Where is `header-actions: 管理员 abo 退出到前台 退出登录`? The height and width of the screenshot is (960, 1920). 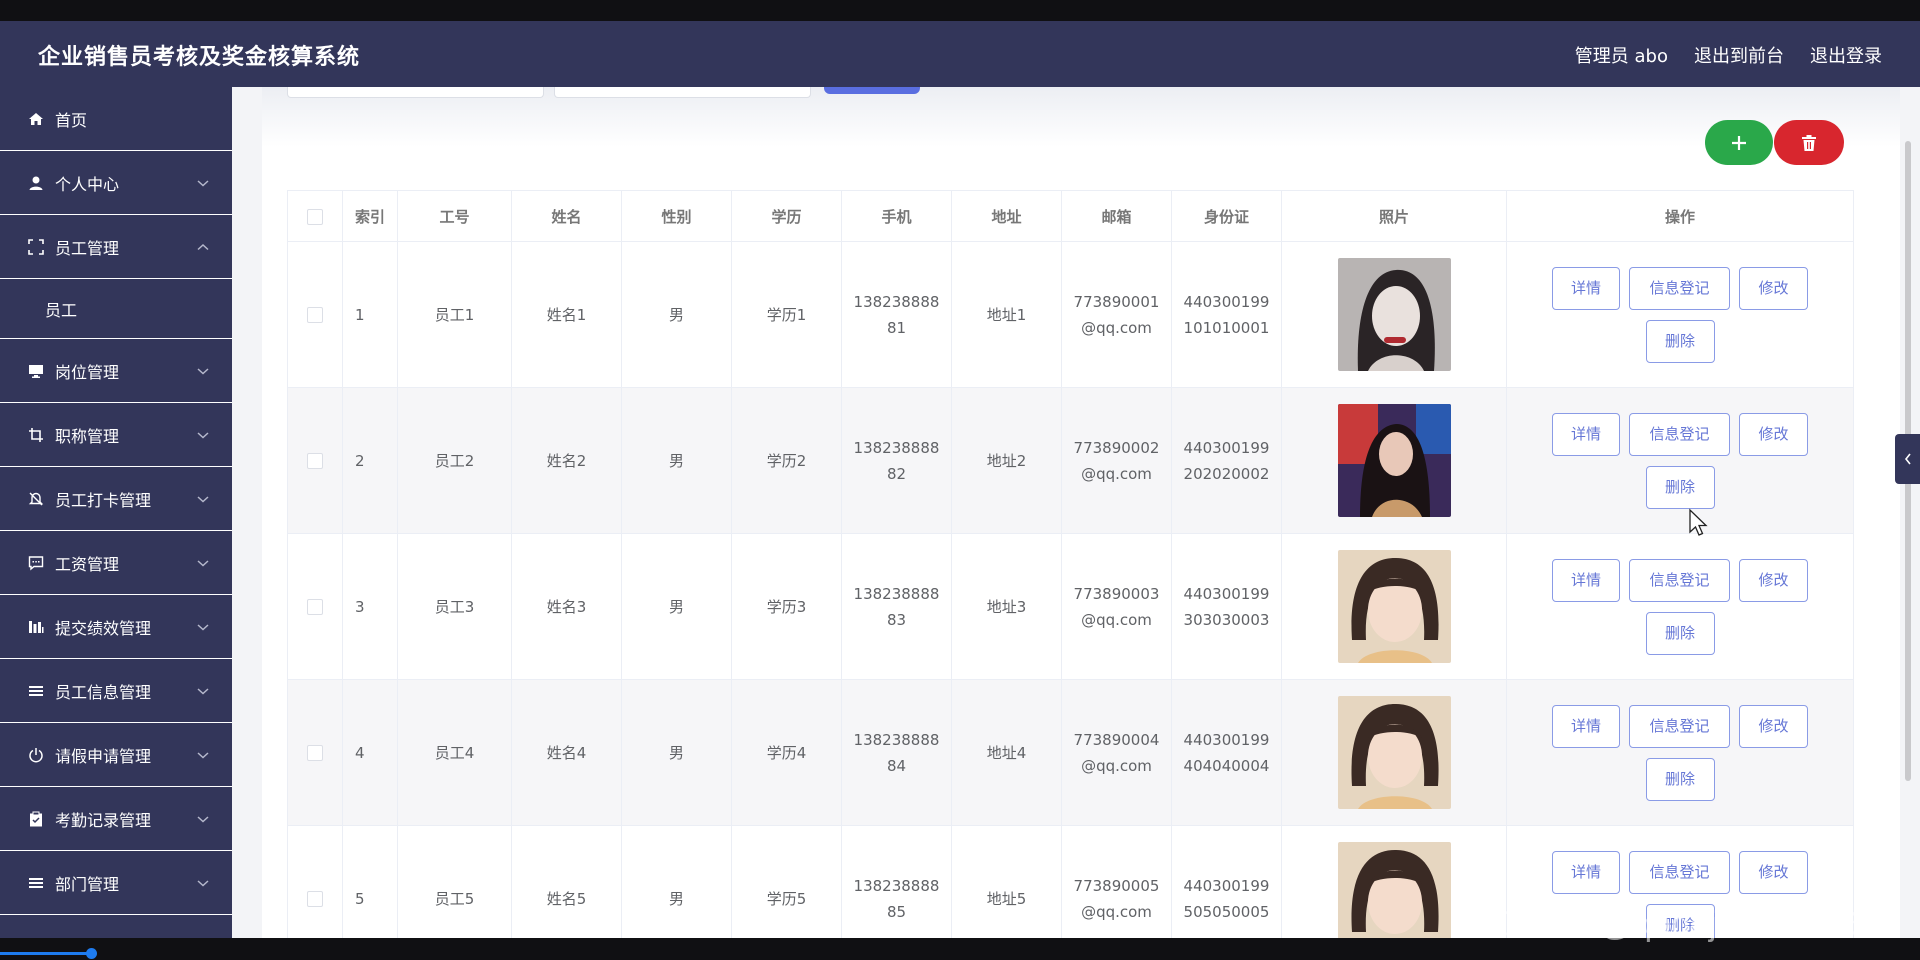
header-actions: 管理员 abo 退出到前台 退出登录 is located at coordinates (1728, 55).